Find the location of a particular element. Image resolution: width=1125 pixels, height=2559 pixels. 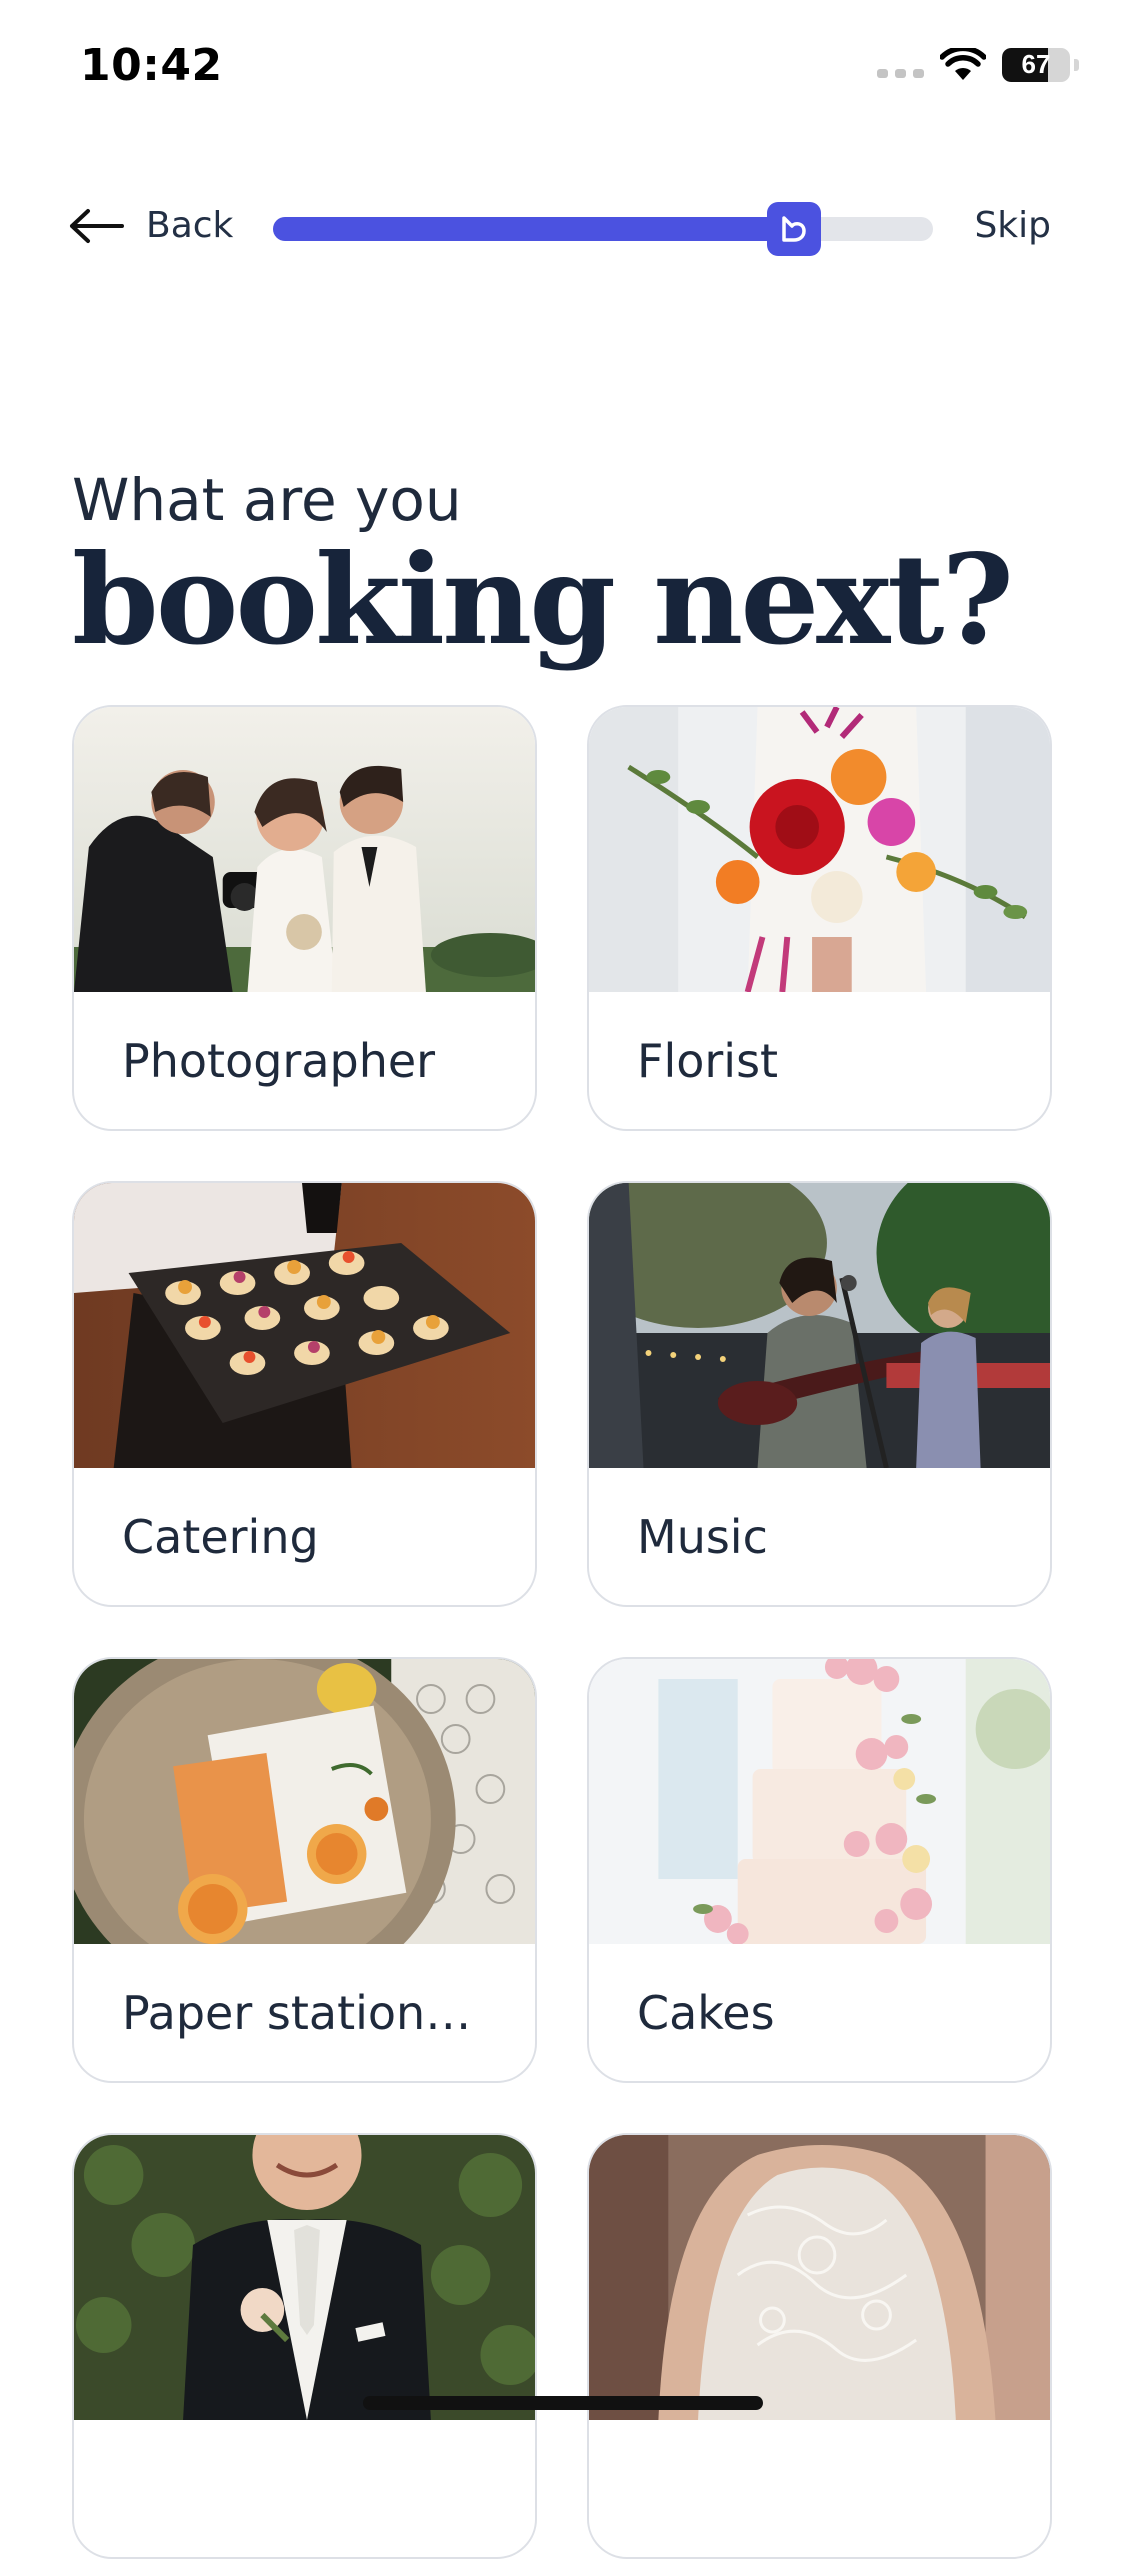

category-card-florist: Florist is located at coordinates (819, 918).